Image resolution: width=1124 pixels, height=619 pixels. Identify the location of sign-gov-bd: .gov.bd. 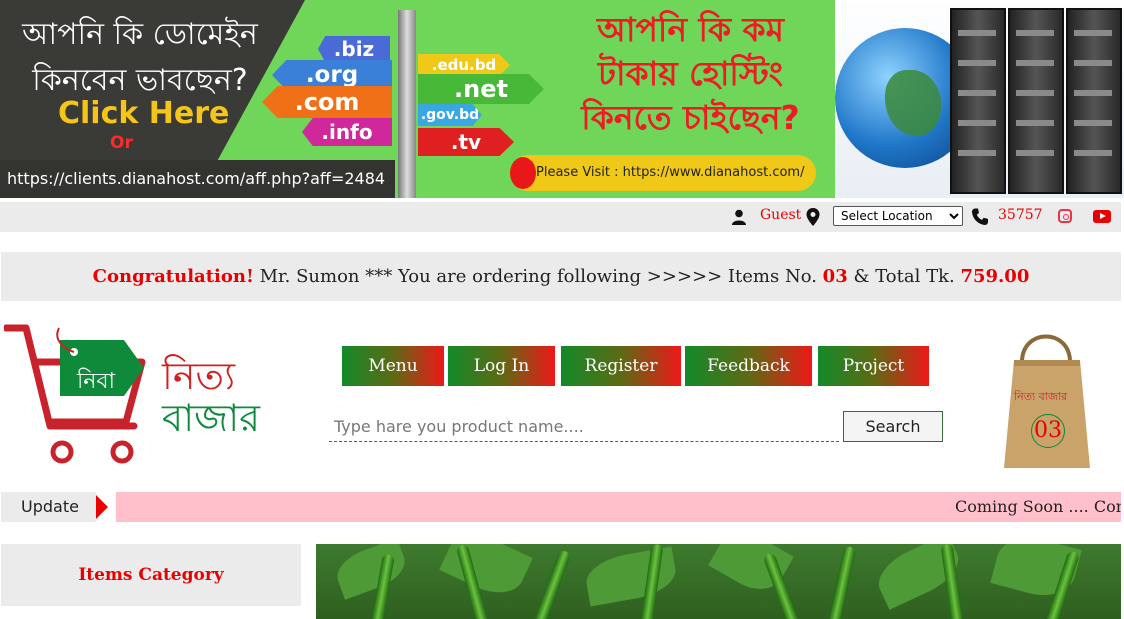
(450, 115).